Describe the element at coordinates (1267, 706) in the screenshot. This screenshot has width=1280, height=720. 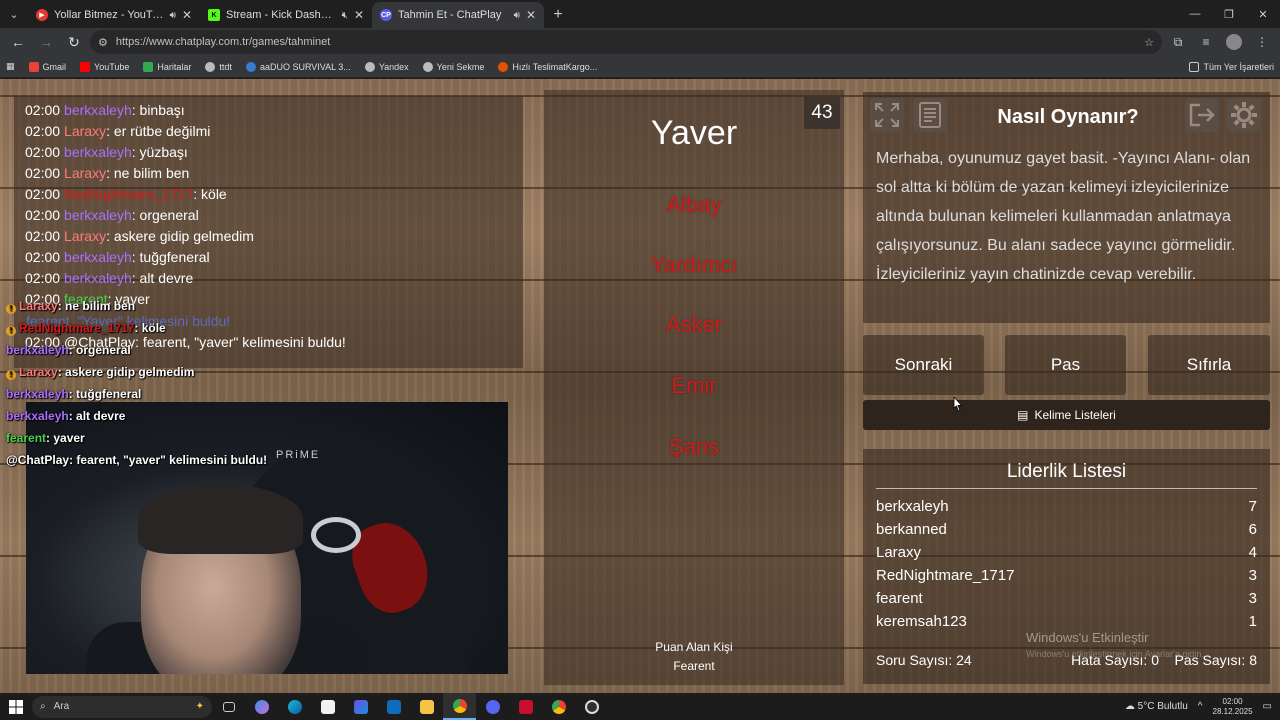
I see `notification-icon: ▭` at that location.